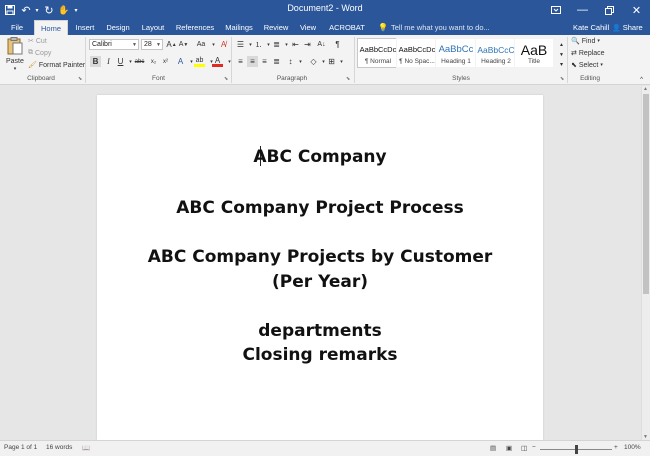 This screenshot has height=456, width=650. Describe the element at coordinates (139, 61) in the screenshot. I see `strikethrough-icon: abc` at that location.